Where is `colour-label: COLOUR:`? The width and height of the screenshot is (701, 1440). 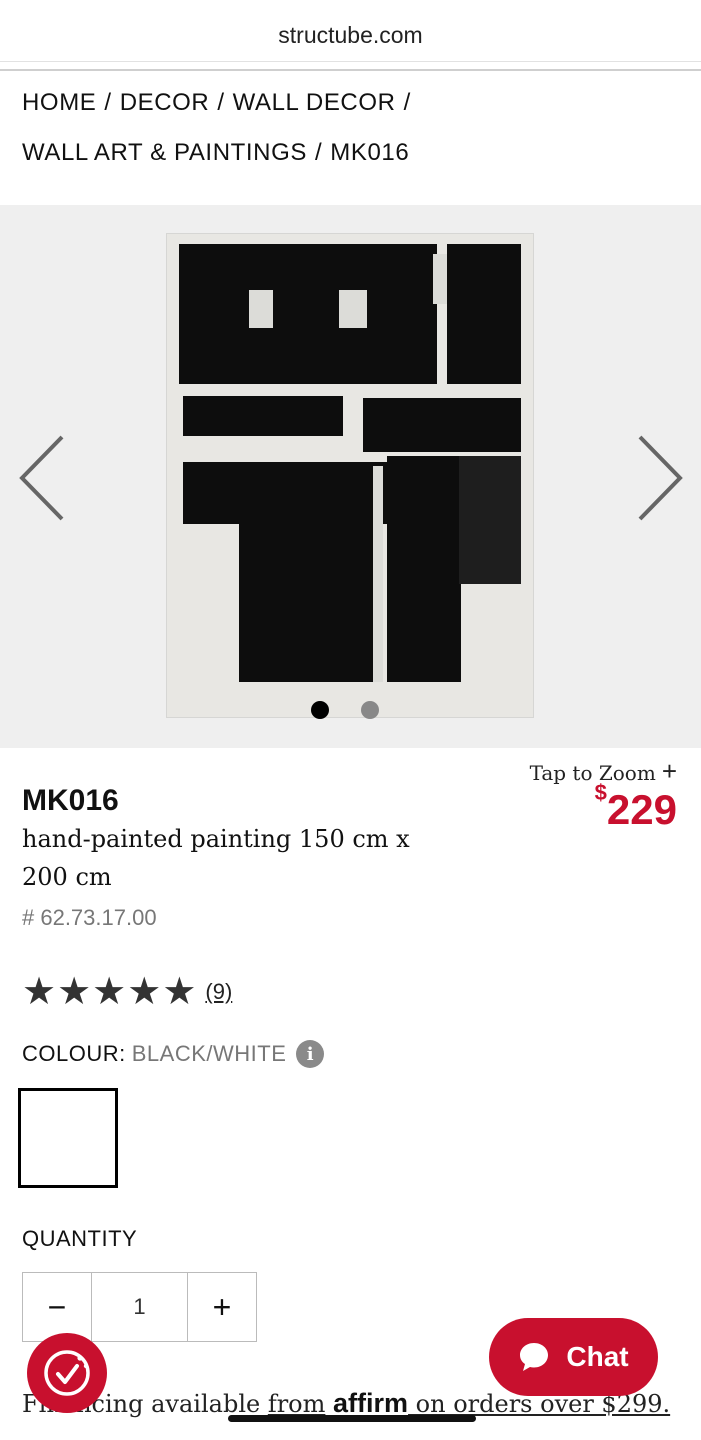
colour-label: COLOUR: is located at coordinates (74, 1053).